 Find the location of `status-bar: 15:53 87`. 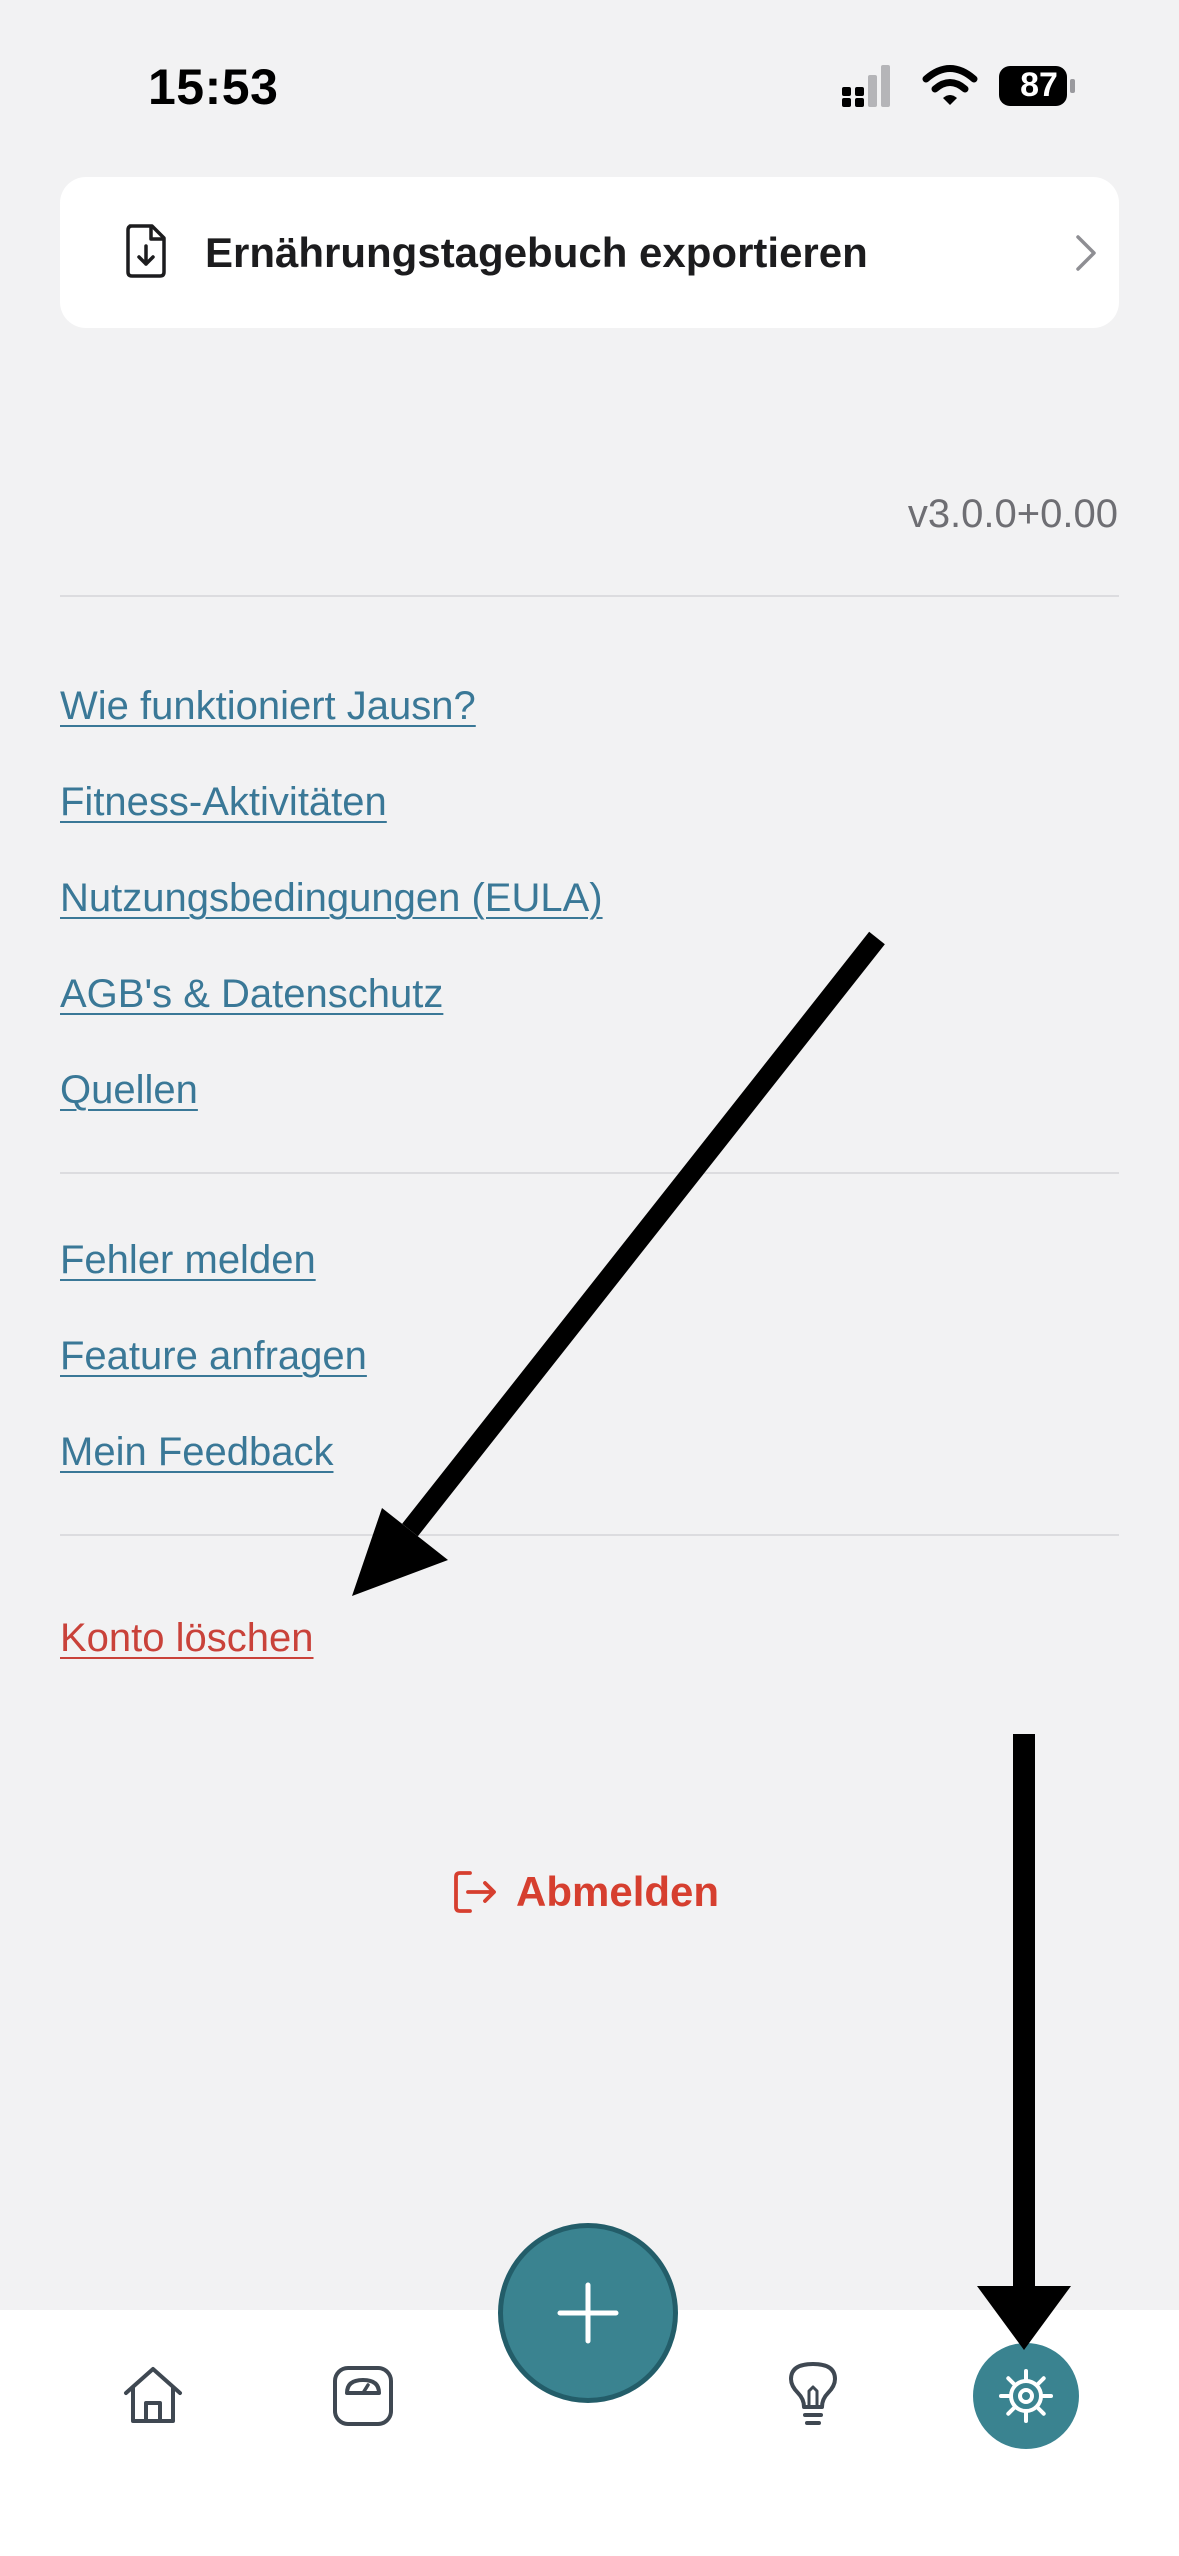

status-bar: 15:53 87 is located at coordinates (589, 87).